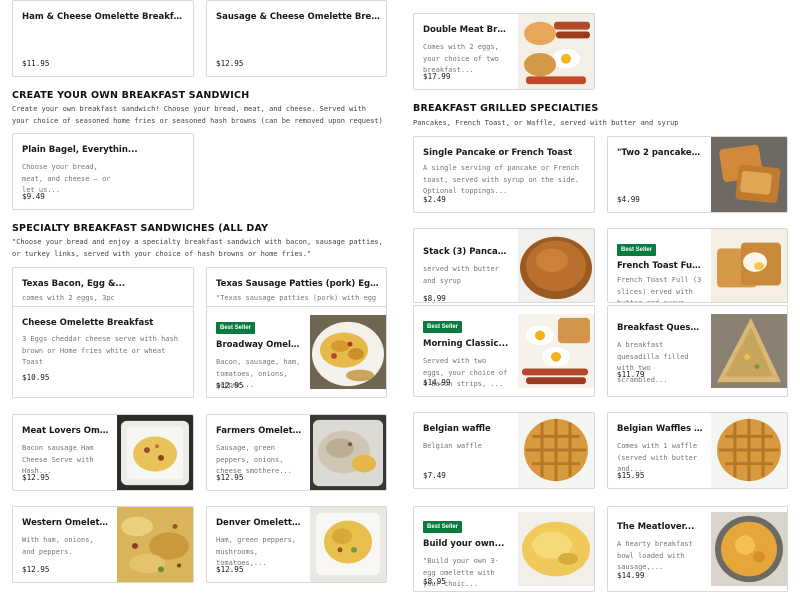 The height and width of the screenshot is (600, 800). Describe the element at coordinates (155, 452) in the screenshot. I see `omelette-container-photo` at that location.